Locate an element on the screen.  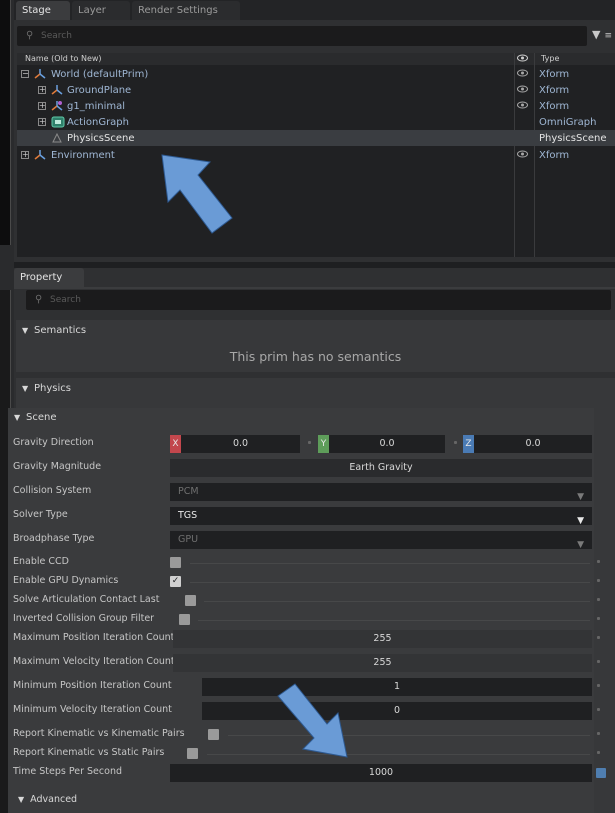
min-velocity-iteration-label: Minimum Velocity Iteration Count is located at coordinates (92, 709).